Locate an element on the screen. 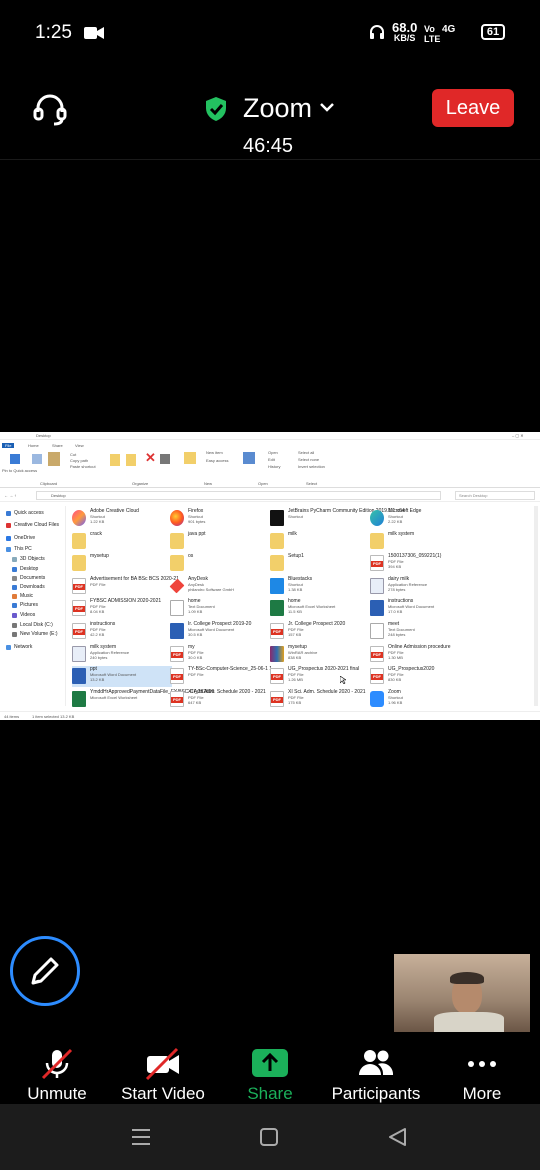 The width and height of the screenshot is (540, 1170). copy-icon is located at coordinates (37, 459).